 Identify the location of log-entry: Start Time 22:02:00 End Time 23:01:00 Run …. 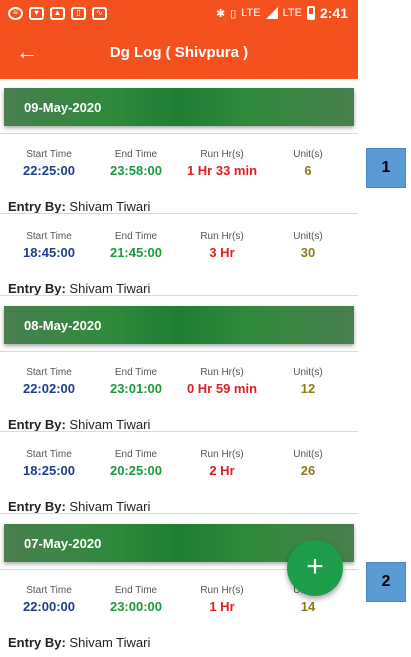
(179, 408).